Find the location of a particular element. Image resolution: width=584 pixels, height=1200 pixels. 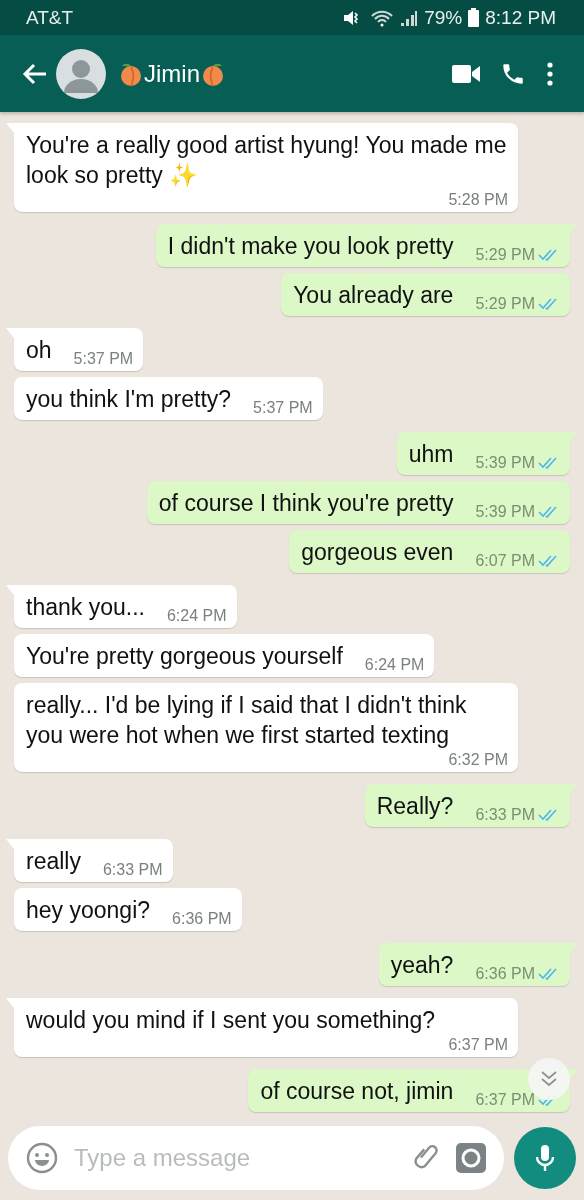

message-text: You're pretty gorgeous yourself is located at coordinates (184, 656).